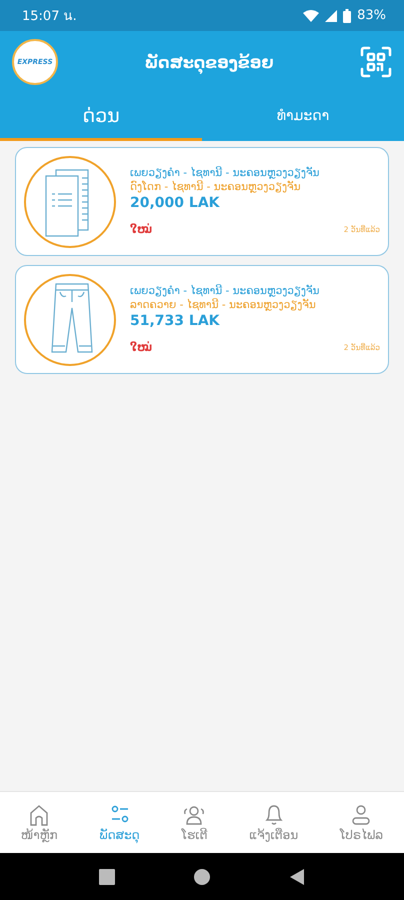  Describe the element at coordinates (209, 62) in the screenshot. I see `screen-title: ພັດສະດຸຂອງຂ້ອຍ` at that location.